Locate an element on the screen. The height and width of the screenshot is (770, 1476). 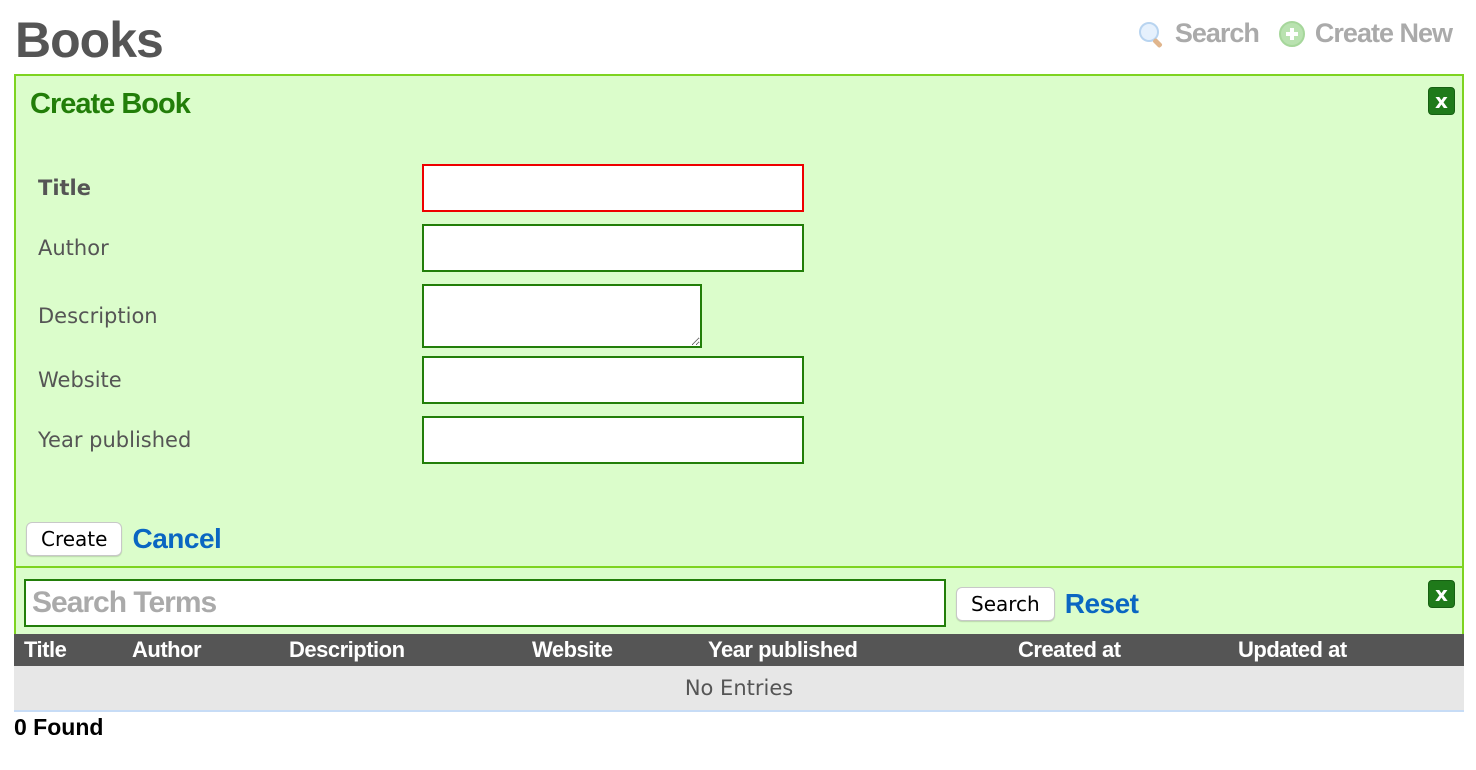
results-count: 0 Found is located at coordinates (59, 727).